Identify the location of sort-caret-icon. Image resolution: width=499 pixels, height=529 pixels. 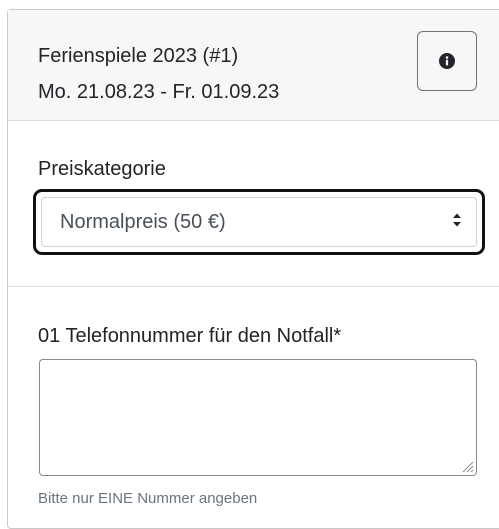
(457, 220).